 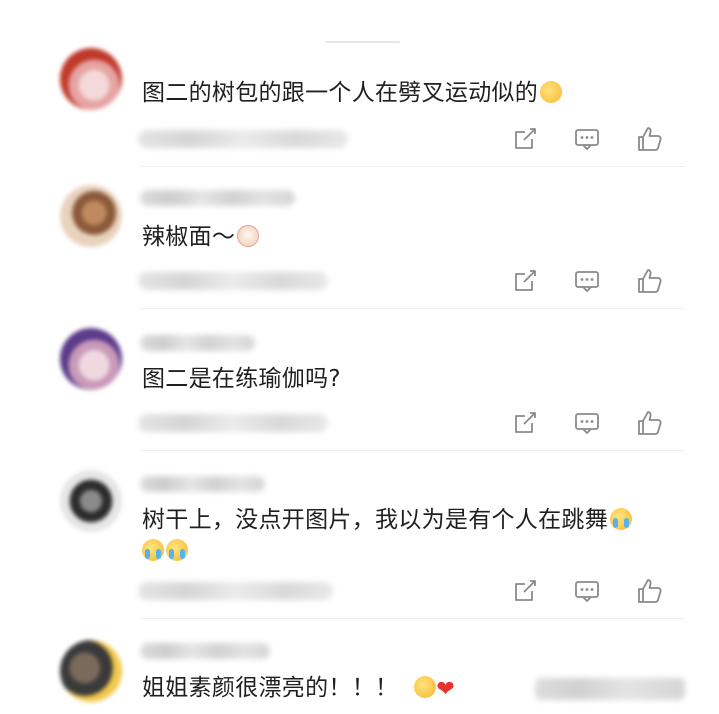 What do you see at coordinates (446, 689) in the screenshot?
I see `heart-emoji: ❤` at bounding box center [446, 689].